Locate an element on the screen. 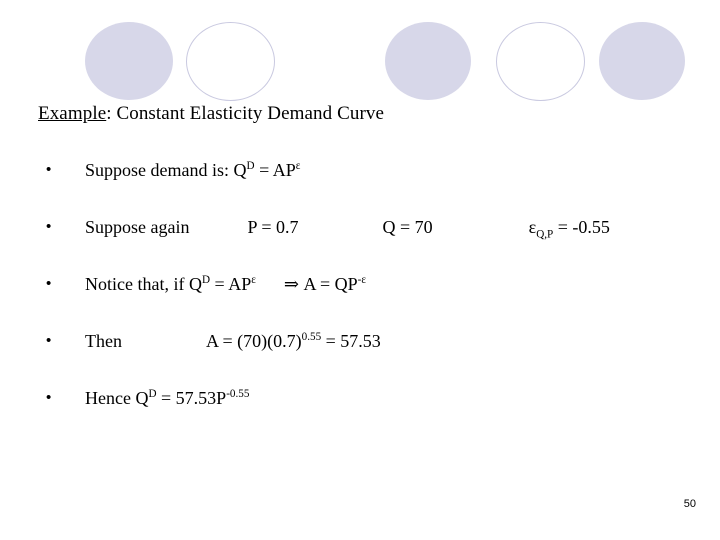 This screenshot has width=720, height=540. bullet-4-lead: Then is located at coordinates (103, 341).